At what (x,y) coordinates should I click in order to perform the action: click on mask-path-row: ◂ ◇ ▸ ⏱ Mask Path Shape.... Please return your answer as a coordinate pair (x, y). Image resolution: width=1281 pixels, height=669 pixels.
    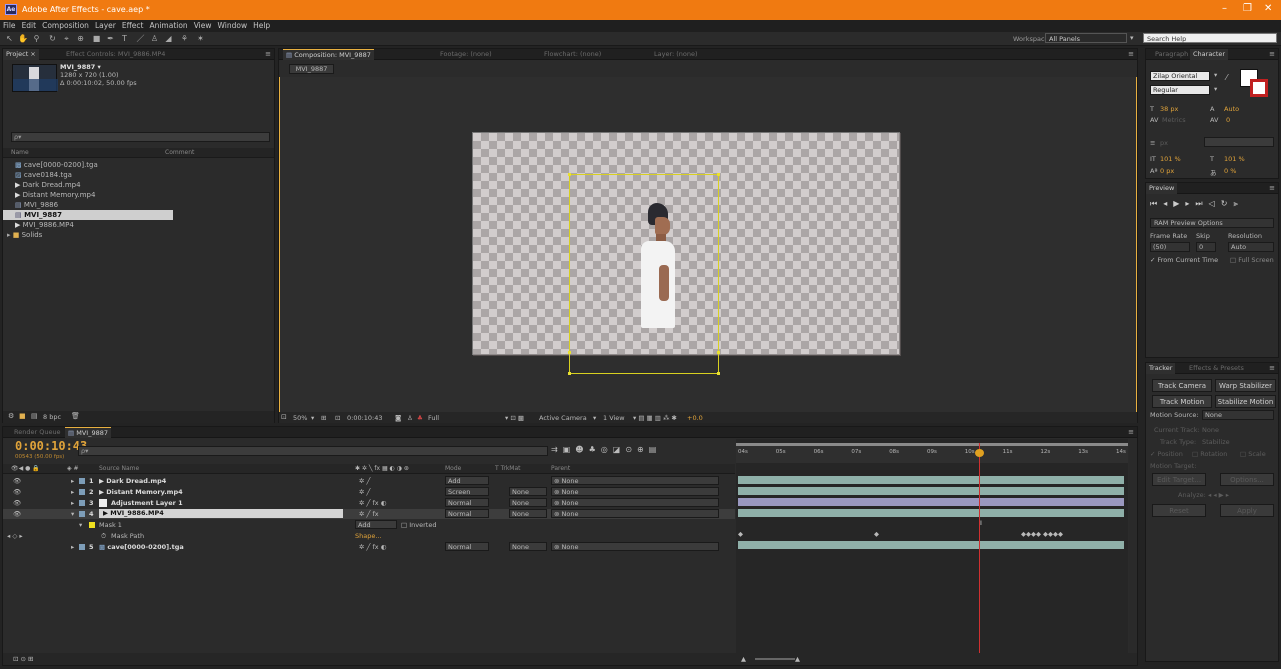
    Looking at the image, I should click on (369, 536).